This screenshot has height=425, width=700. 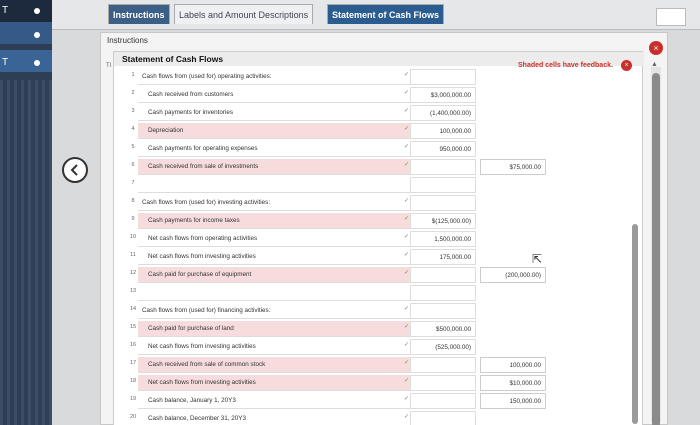 I want to click on total-cell: (200,000.00), so click(x=513, y=275).